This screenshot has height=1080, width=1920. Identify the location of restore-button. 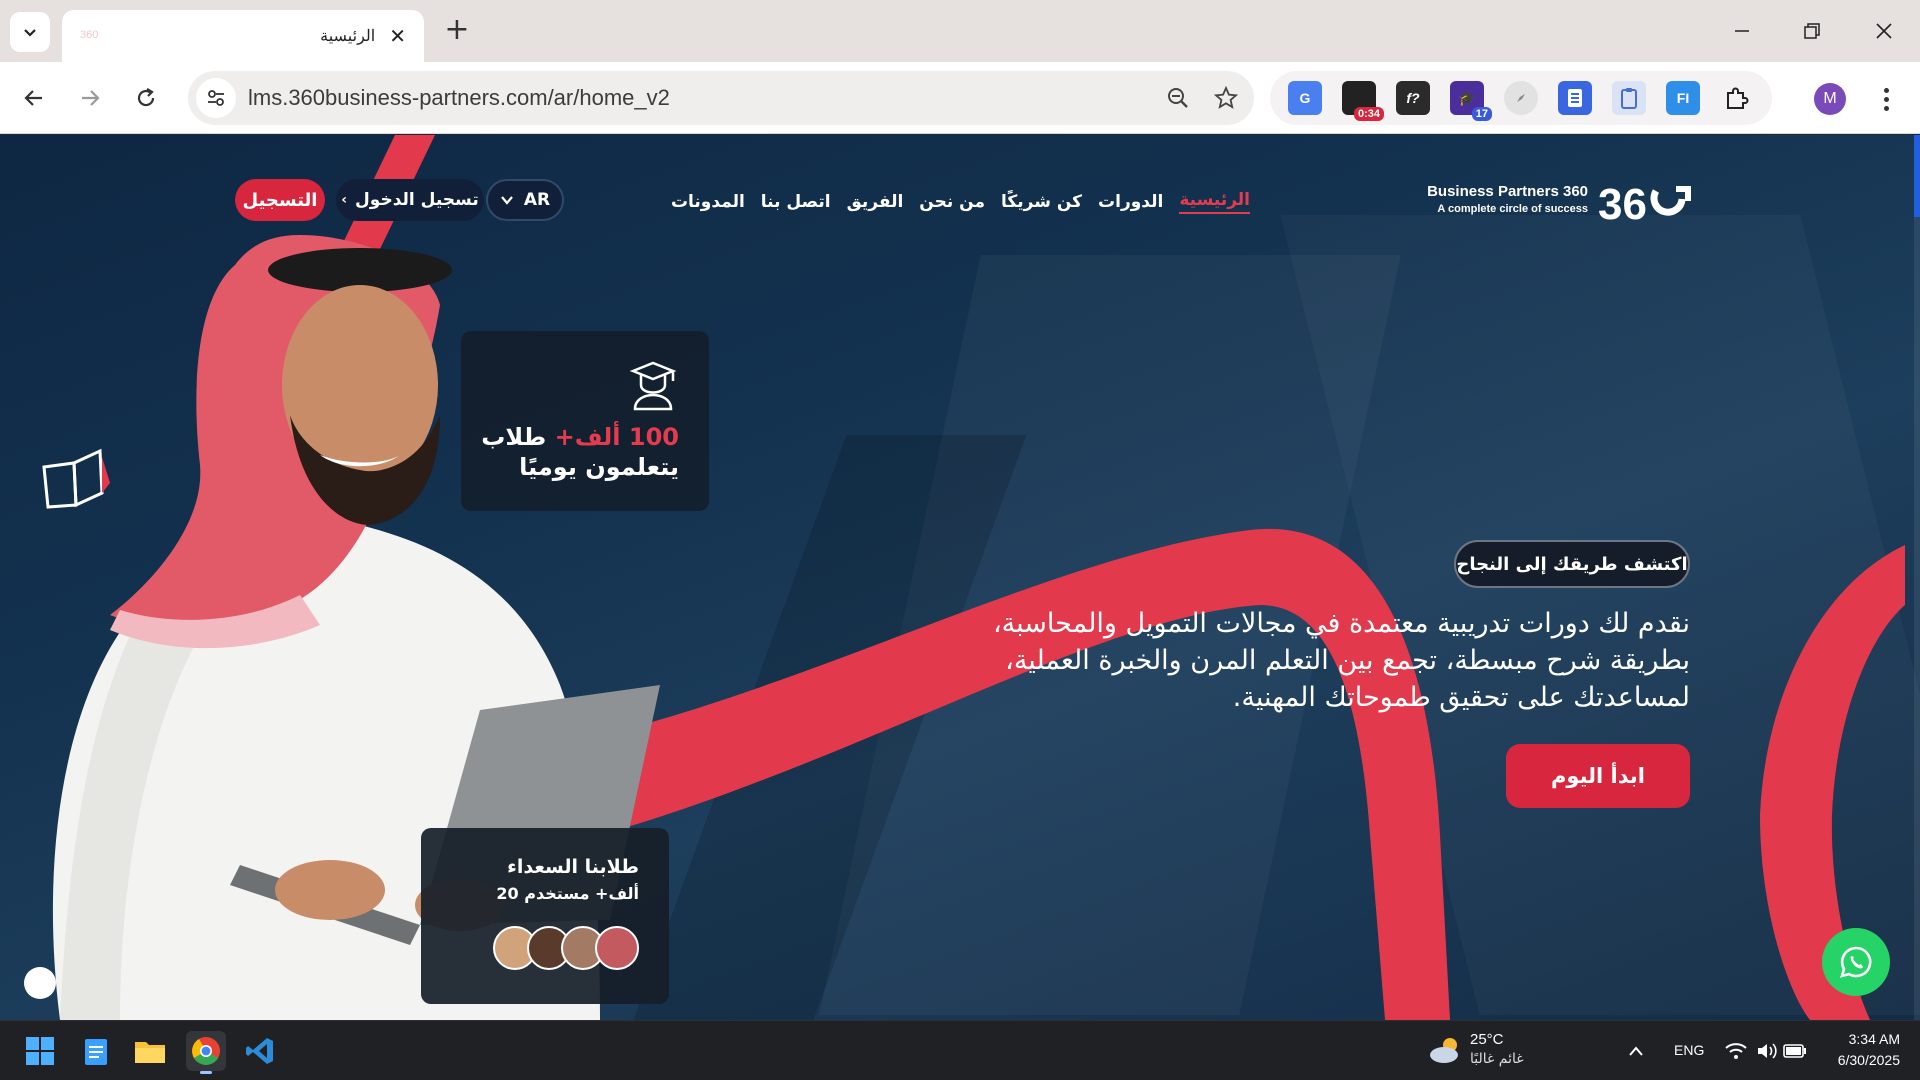
(1812, 31).